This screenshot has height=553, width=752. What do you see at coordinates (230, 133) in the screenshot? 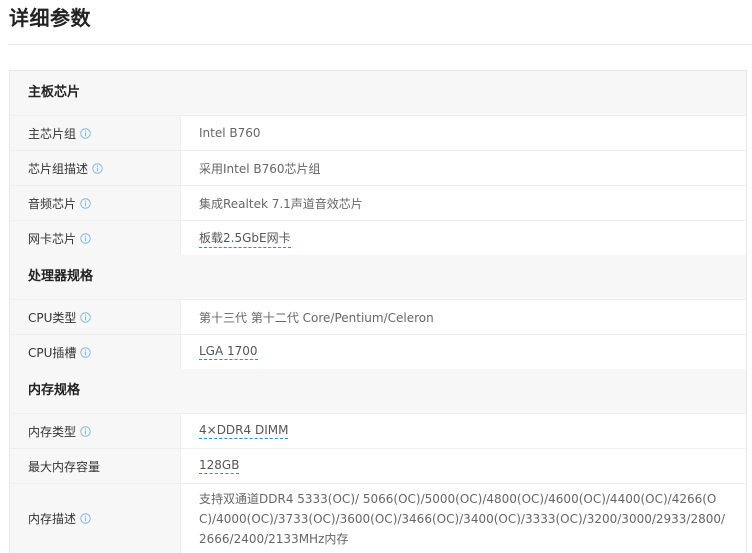
I see `spec-value-text: Intel B760` at bounding box center [230, 133].